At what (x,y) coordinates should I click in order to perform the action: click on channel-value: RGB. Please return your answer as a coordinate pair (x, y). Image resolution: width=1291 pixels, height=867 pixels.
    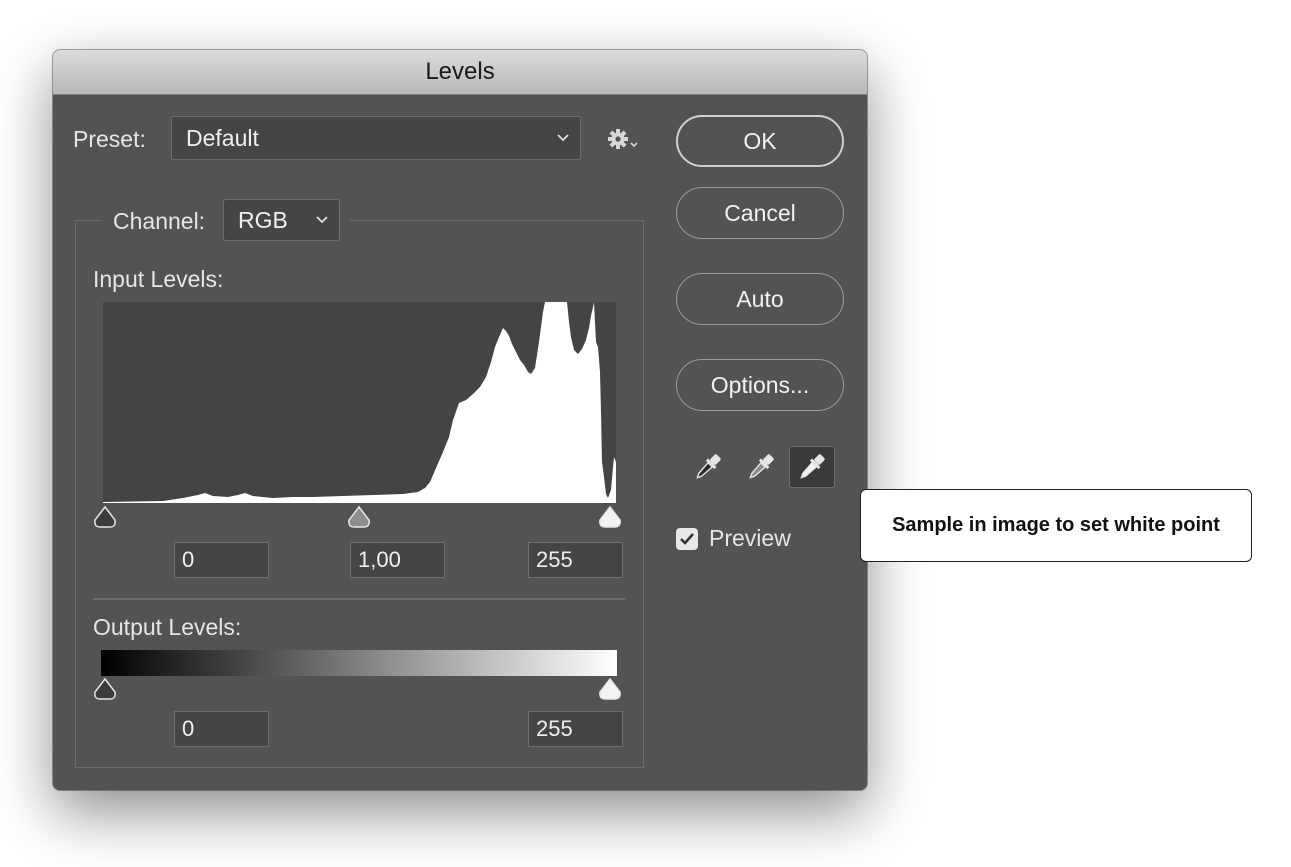
    Looking at the image, I should click on (263, 219).